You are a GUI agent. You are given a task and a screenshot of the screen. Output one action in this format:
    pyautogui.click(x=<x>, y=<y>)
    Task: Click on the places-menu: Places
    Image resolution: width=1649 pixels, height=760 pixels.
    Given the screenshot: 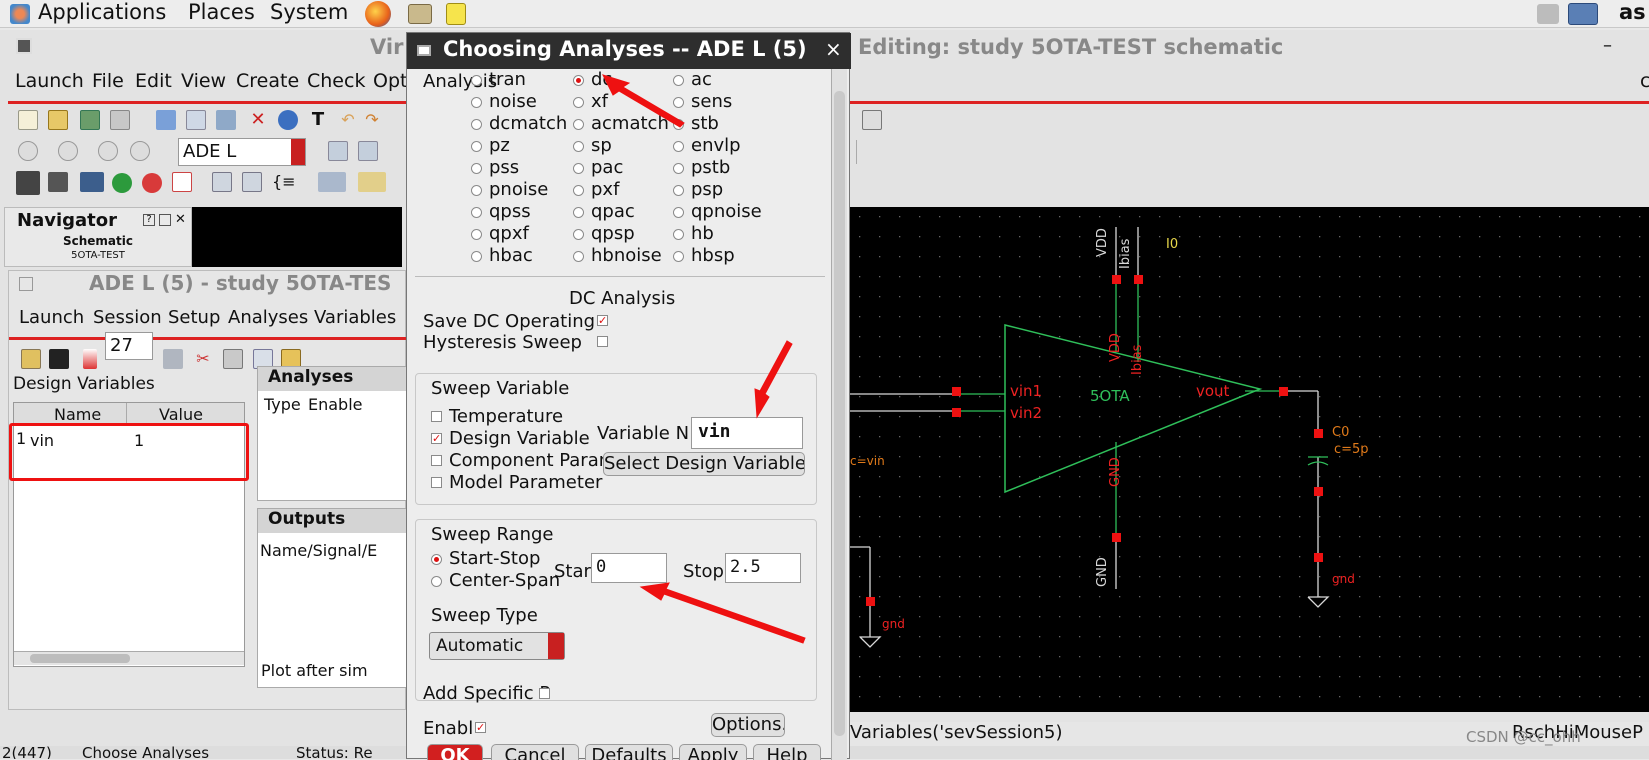 What is the action you would take?
    pyautogui.click(x=221, y=12)
    